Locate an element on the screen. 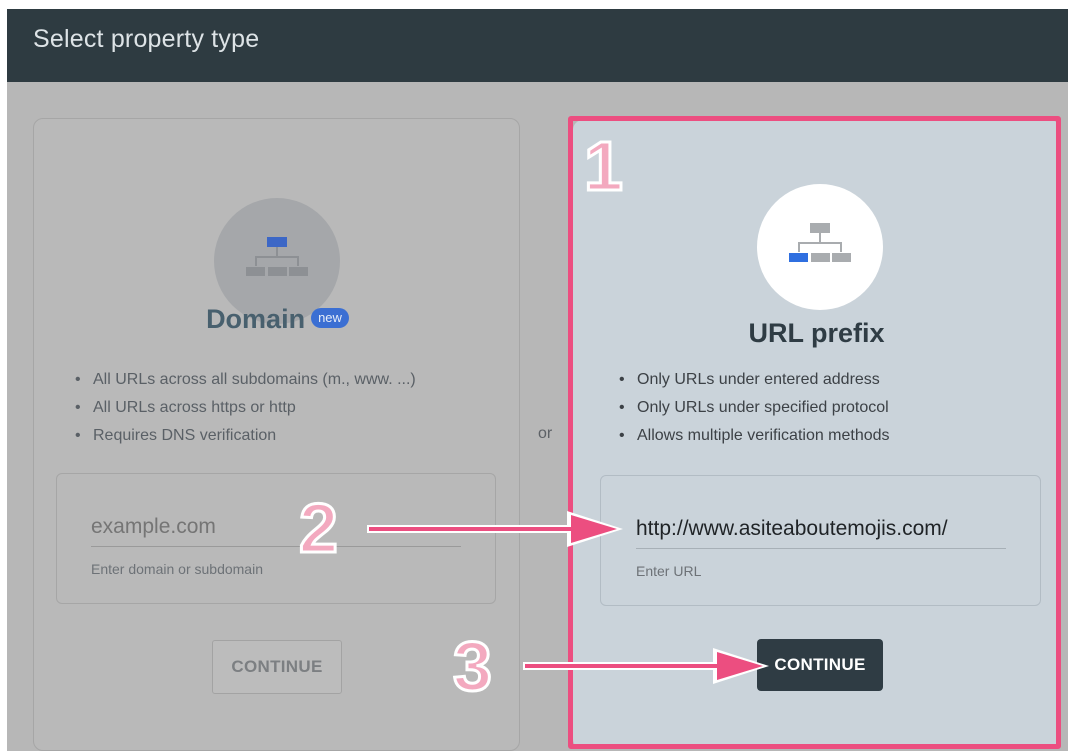 The image size is (1068, 751). arrow-to-continue-button is located at coordinates (646, 666).